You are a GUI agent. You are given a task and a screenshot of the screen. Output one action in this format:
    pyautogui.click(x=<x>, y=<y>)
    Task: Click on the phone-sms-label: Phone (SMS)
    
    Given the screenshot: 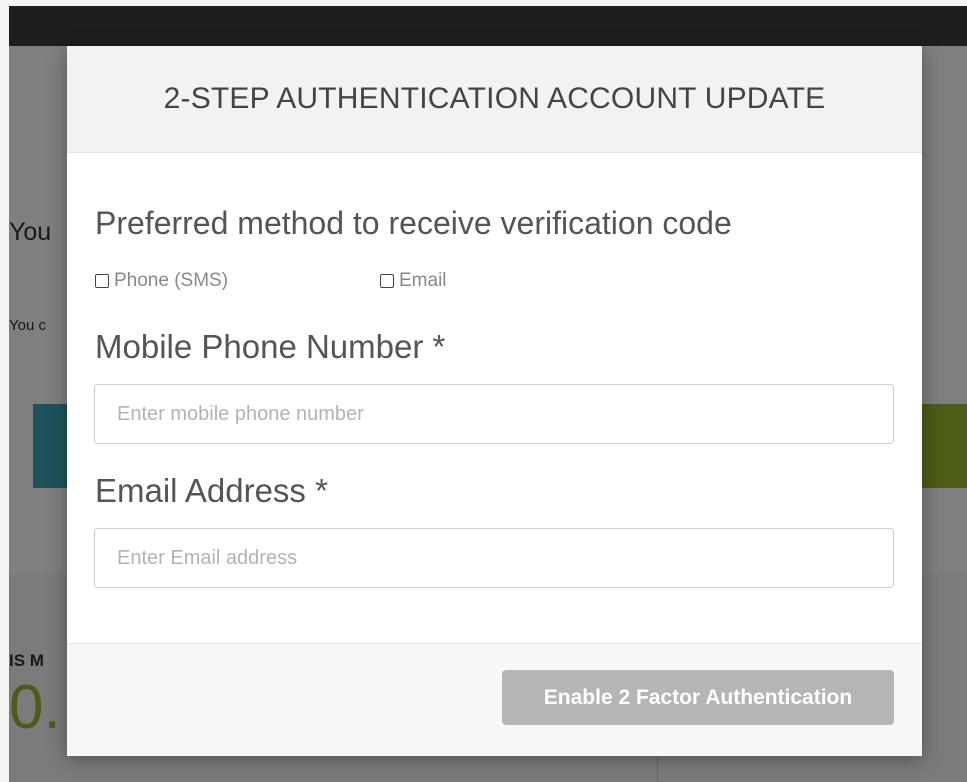 What is the action you would take?
    pyautogui.click(x=171, y=280)
    